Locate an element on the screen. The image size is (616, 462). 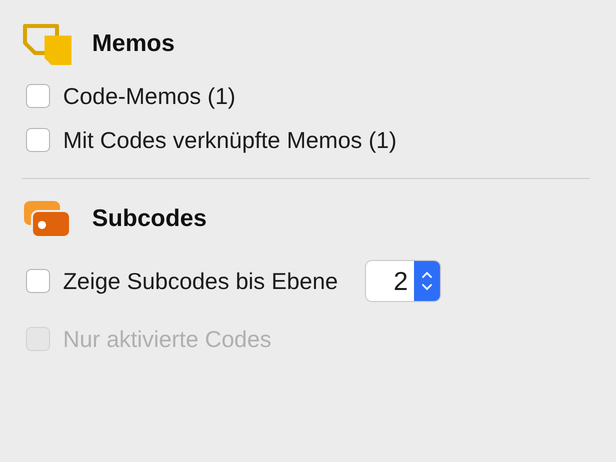
stepper-arrows-icon is located at coordinates (426, 281).